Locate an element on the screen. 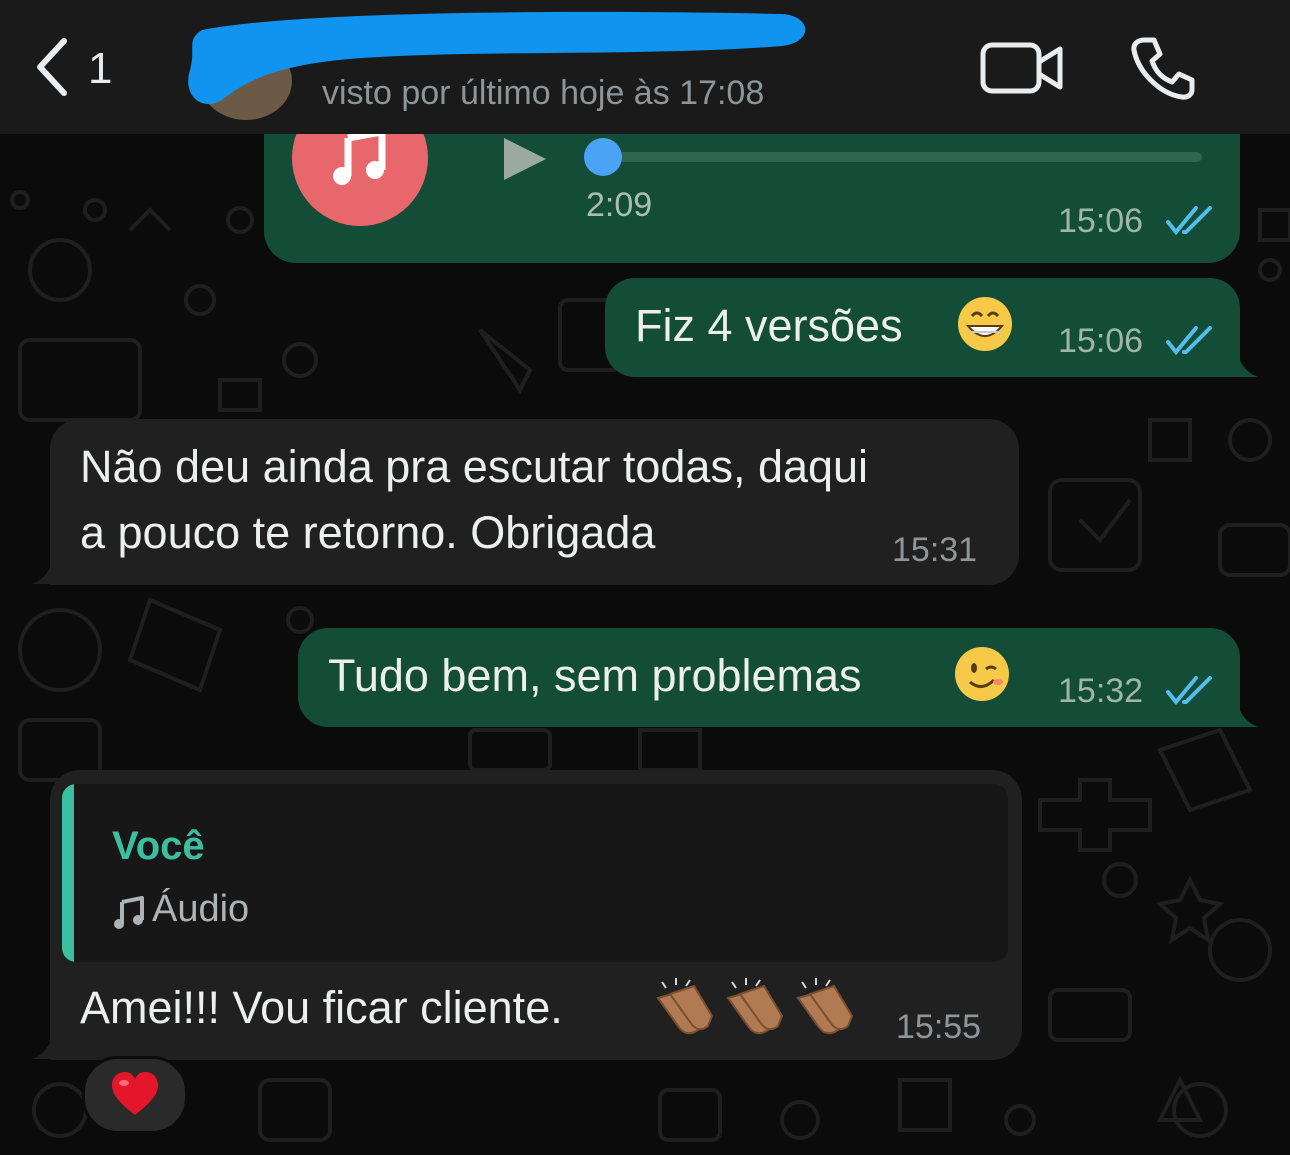  clapping-hands-emoji-icon is located at coordinates (755, 1010).